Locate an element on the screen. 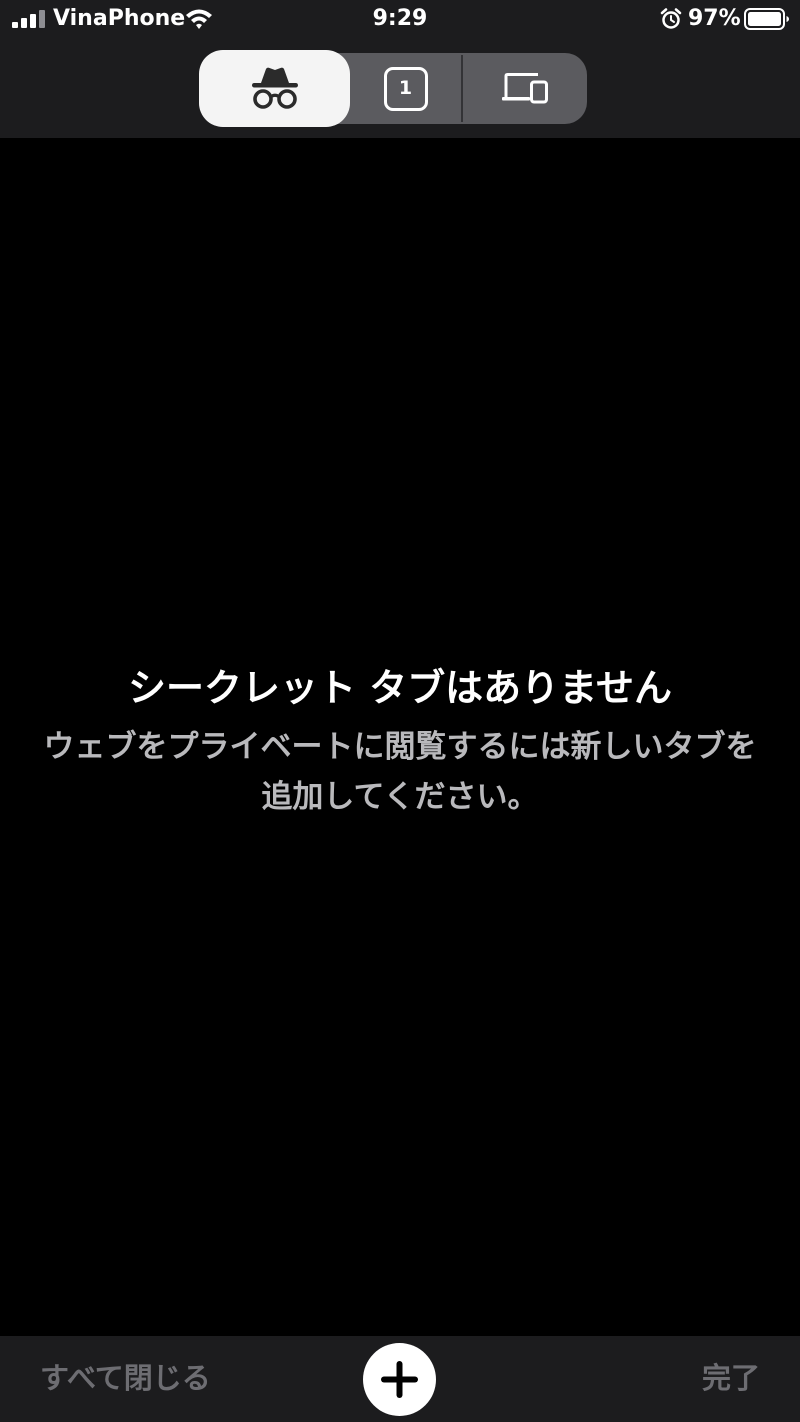 The image size is (800, 1422). signal-icon is located at coordinates (28, 19).